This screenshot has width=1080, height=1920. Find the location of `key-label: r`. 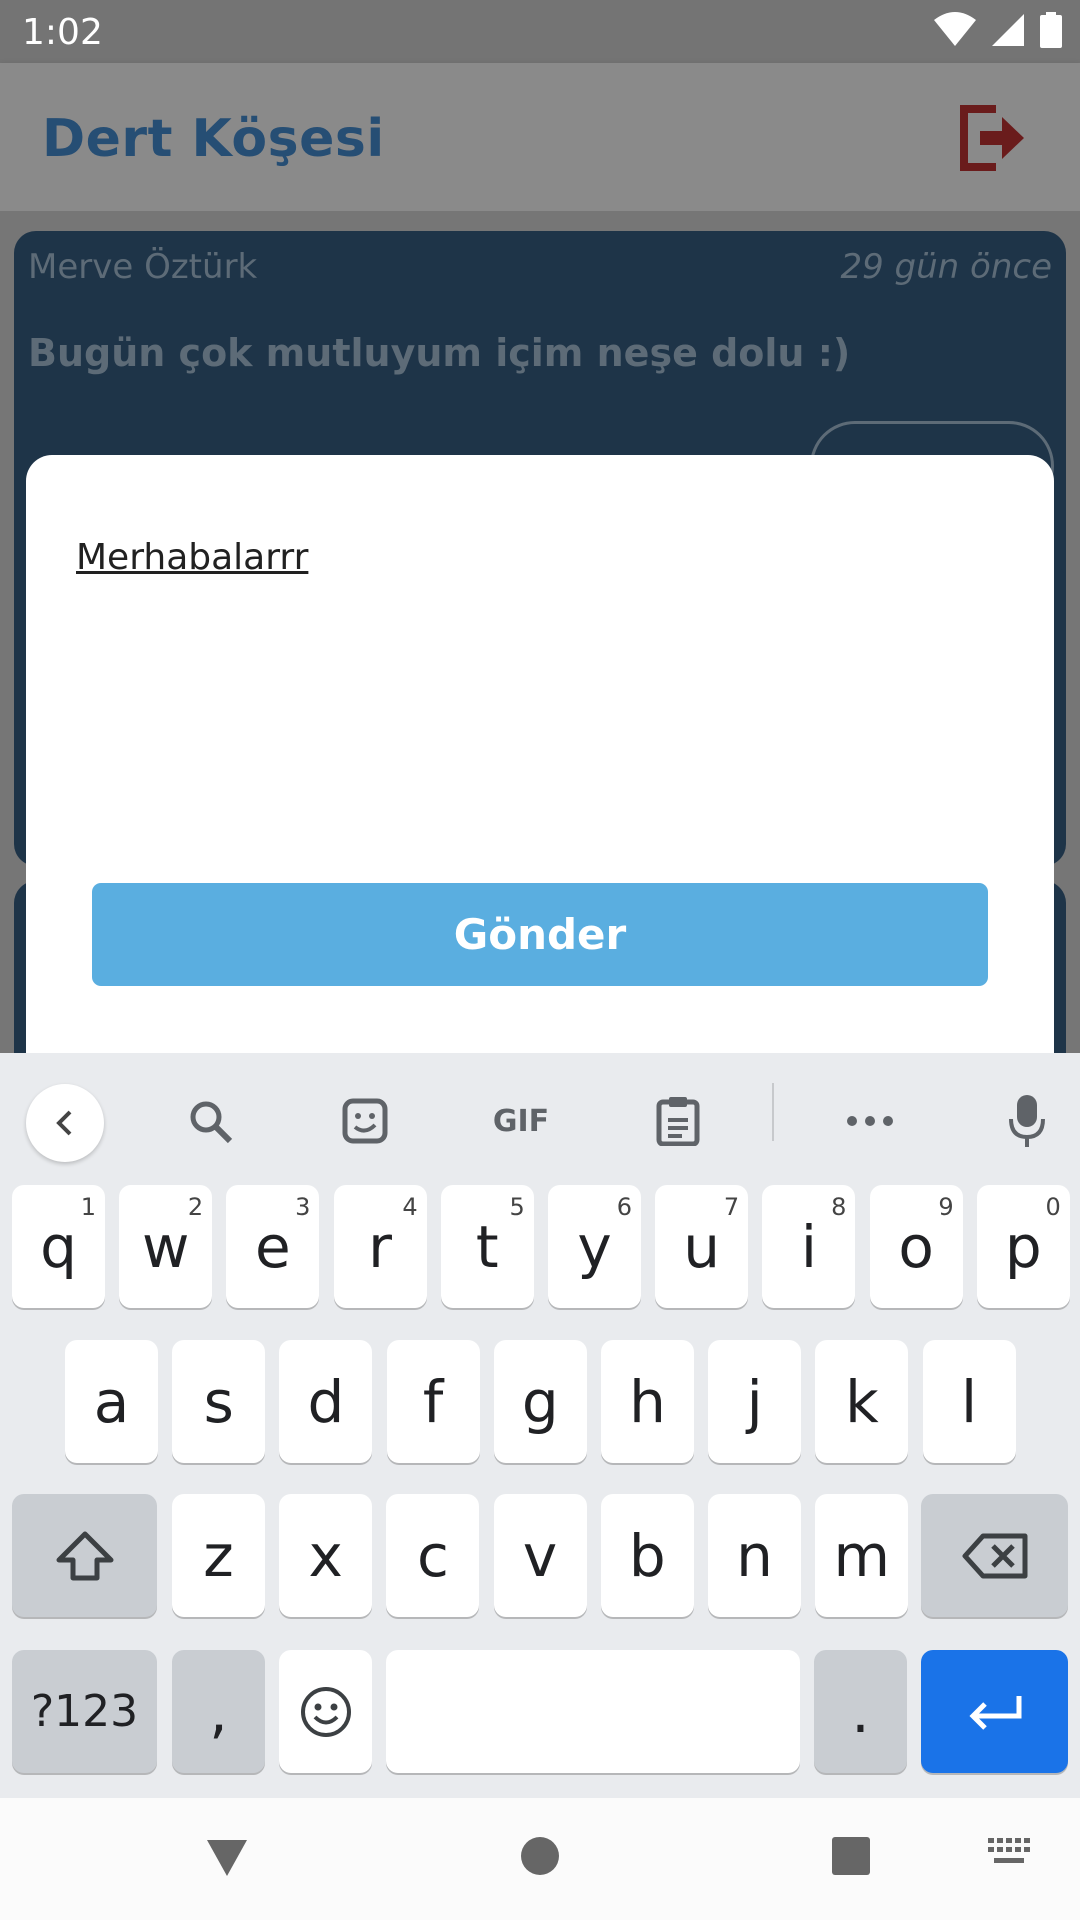

key-label: r is located at coordinates (380, 1246).